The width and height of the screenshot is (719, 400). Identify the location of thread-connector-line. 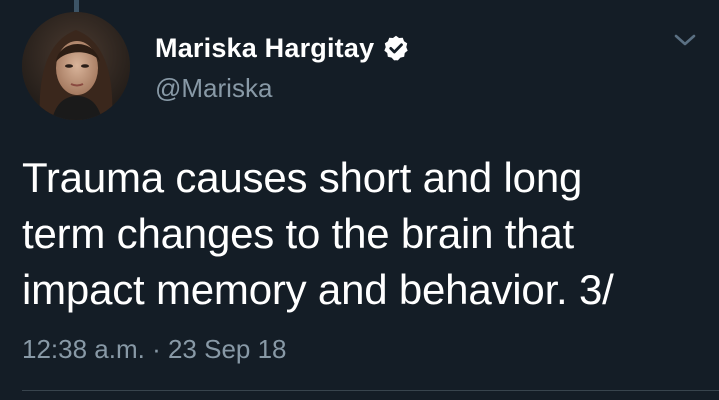
(76, 6).